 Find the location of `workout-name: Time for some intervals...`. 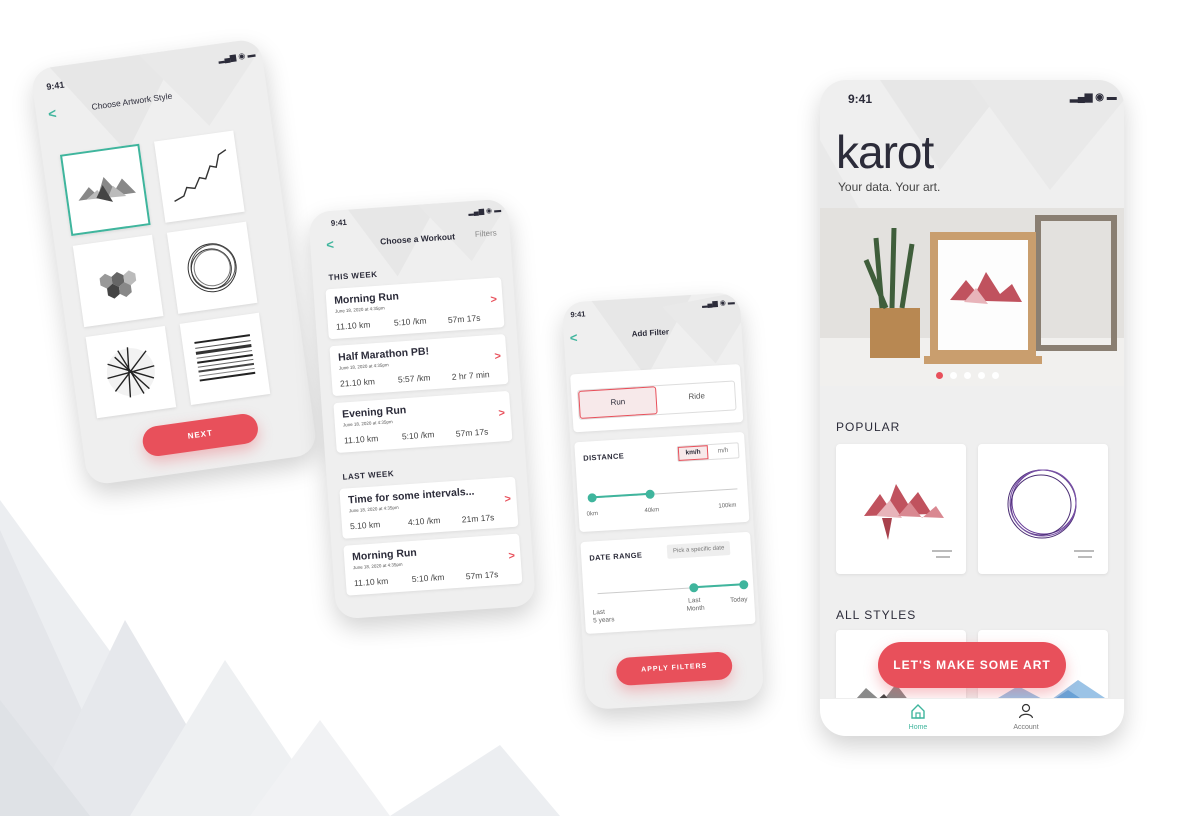

workout-name: Time for some intervals... is located at coordinates (411, 496).